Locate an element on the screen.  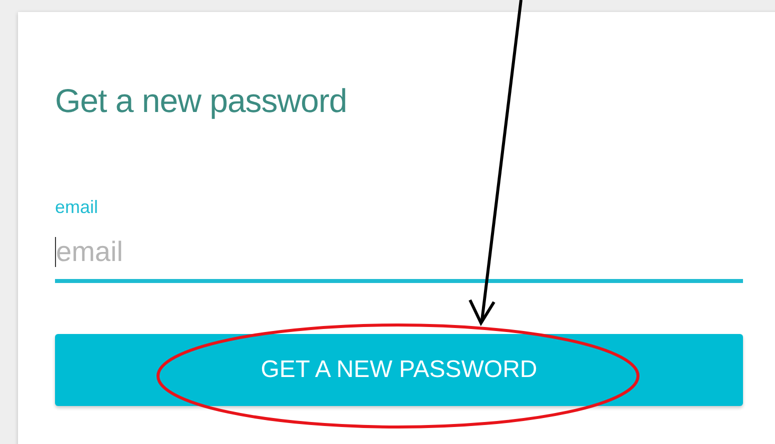
get-new-password-button: GET A NEW PASSWORD is located at coordinates (399, 370).